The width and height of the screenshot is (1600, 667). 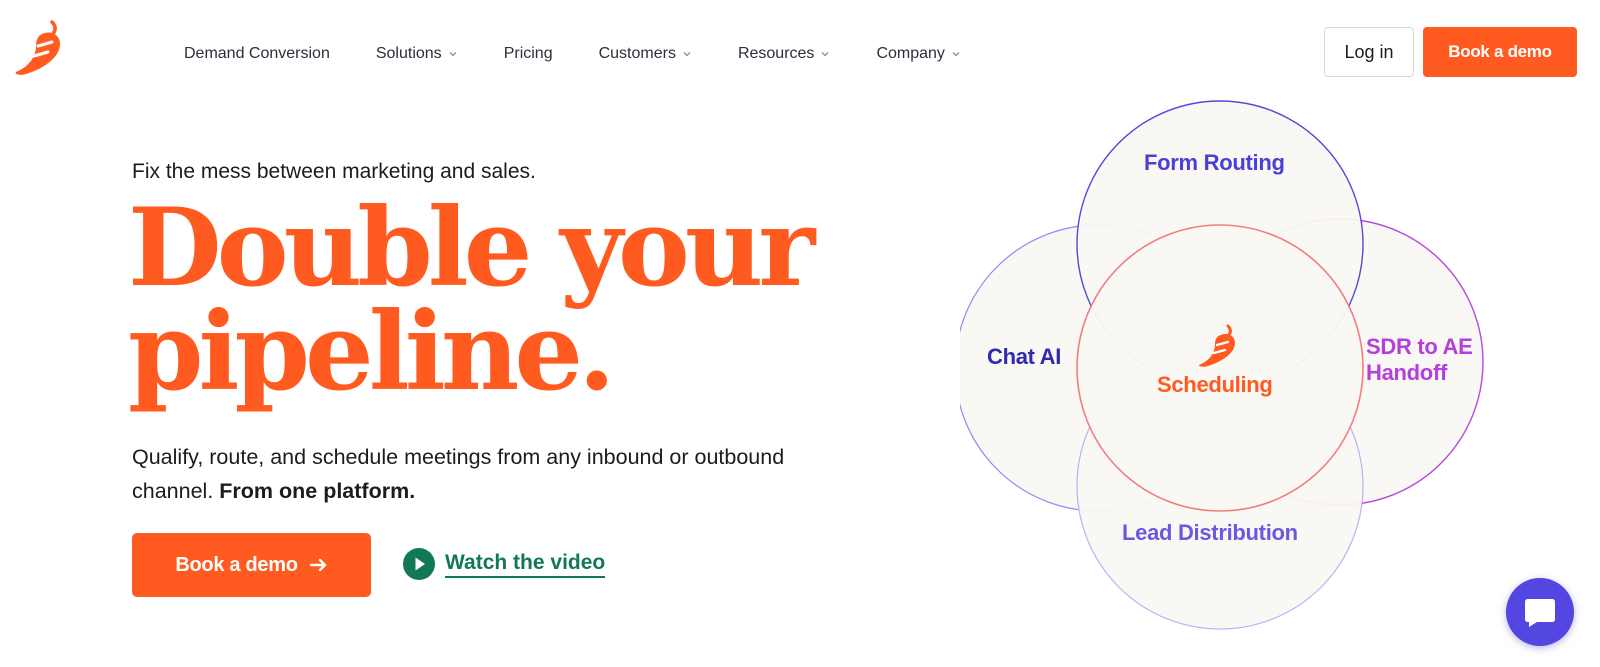 I want to click on label-sdr-line1: SDR to AE, so click(x=1419, y=346).